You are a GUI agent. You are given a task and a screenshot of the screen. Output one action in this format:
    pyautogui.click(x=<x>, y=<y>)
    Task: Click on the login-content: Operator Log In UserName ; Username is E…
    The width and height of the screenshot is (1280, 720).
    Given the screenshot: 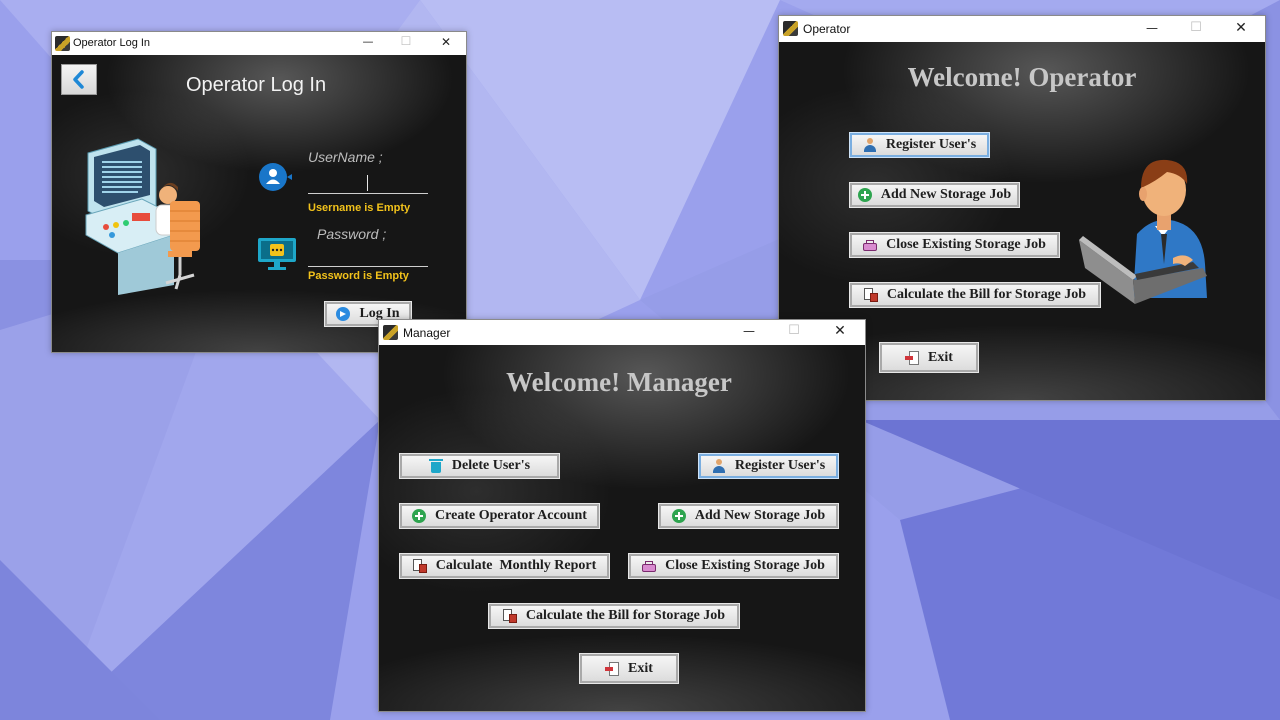 What is the action you would take?
    pyautogui.click(x=259, y=203)
    